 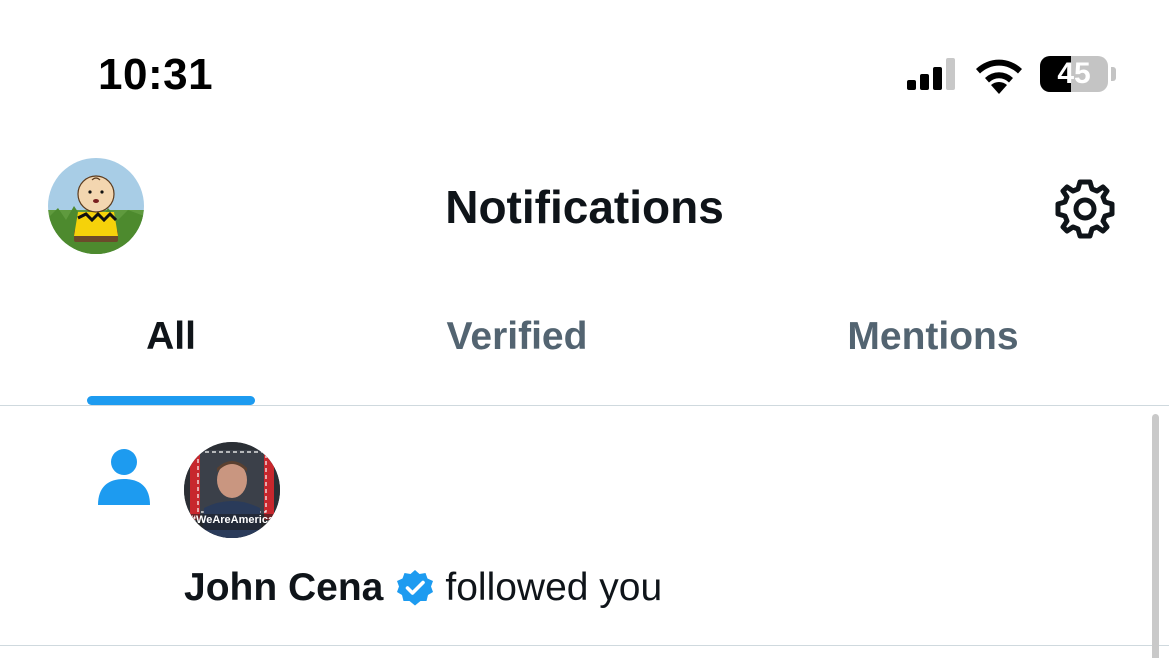 I want to click on gear-icon, so click(x=1085, y=209).